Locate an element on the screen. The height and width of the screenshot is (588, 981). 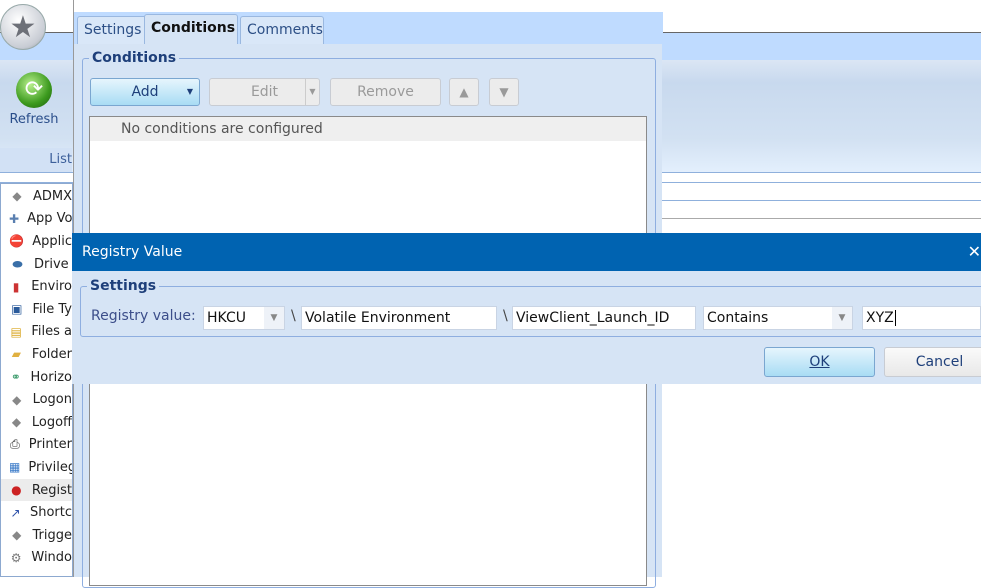
list-item: ⚙ Windo is located at coordinates (36, 558).